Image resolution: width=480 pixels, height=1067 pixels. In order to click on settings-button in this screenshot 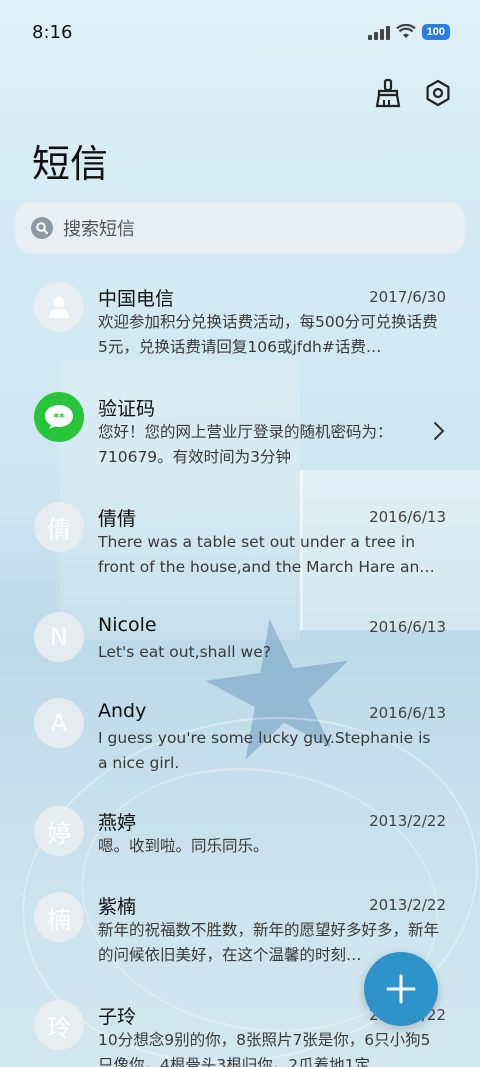, I will do `click(438, 93)`.